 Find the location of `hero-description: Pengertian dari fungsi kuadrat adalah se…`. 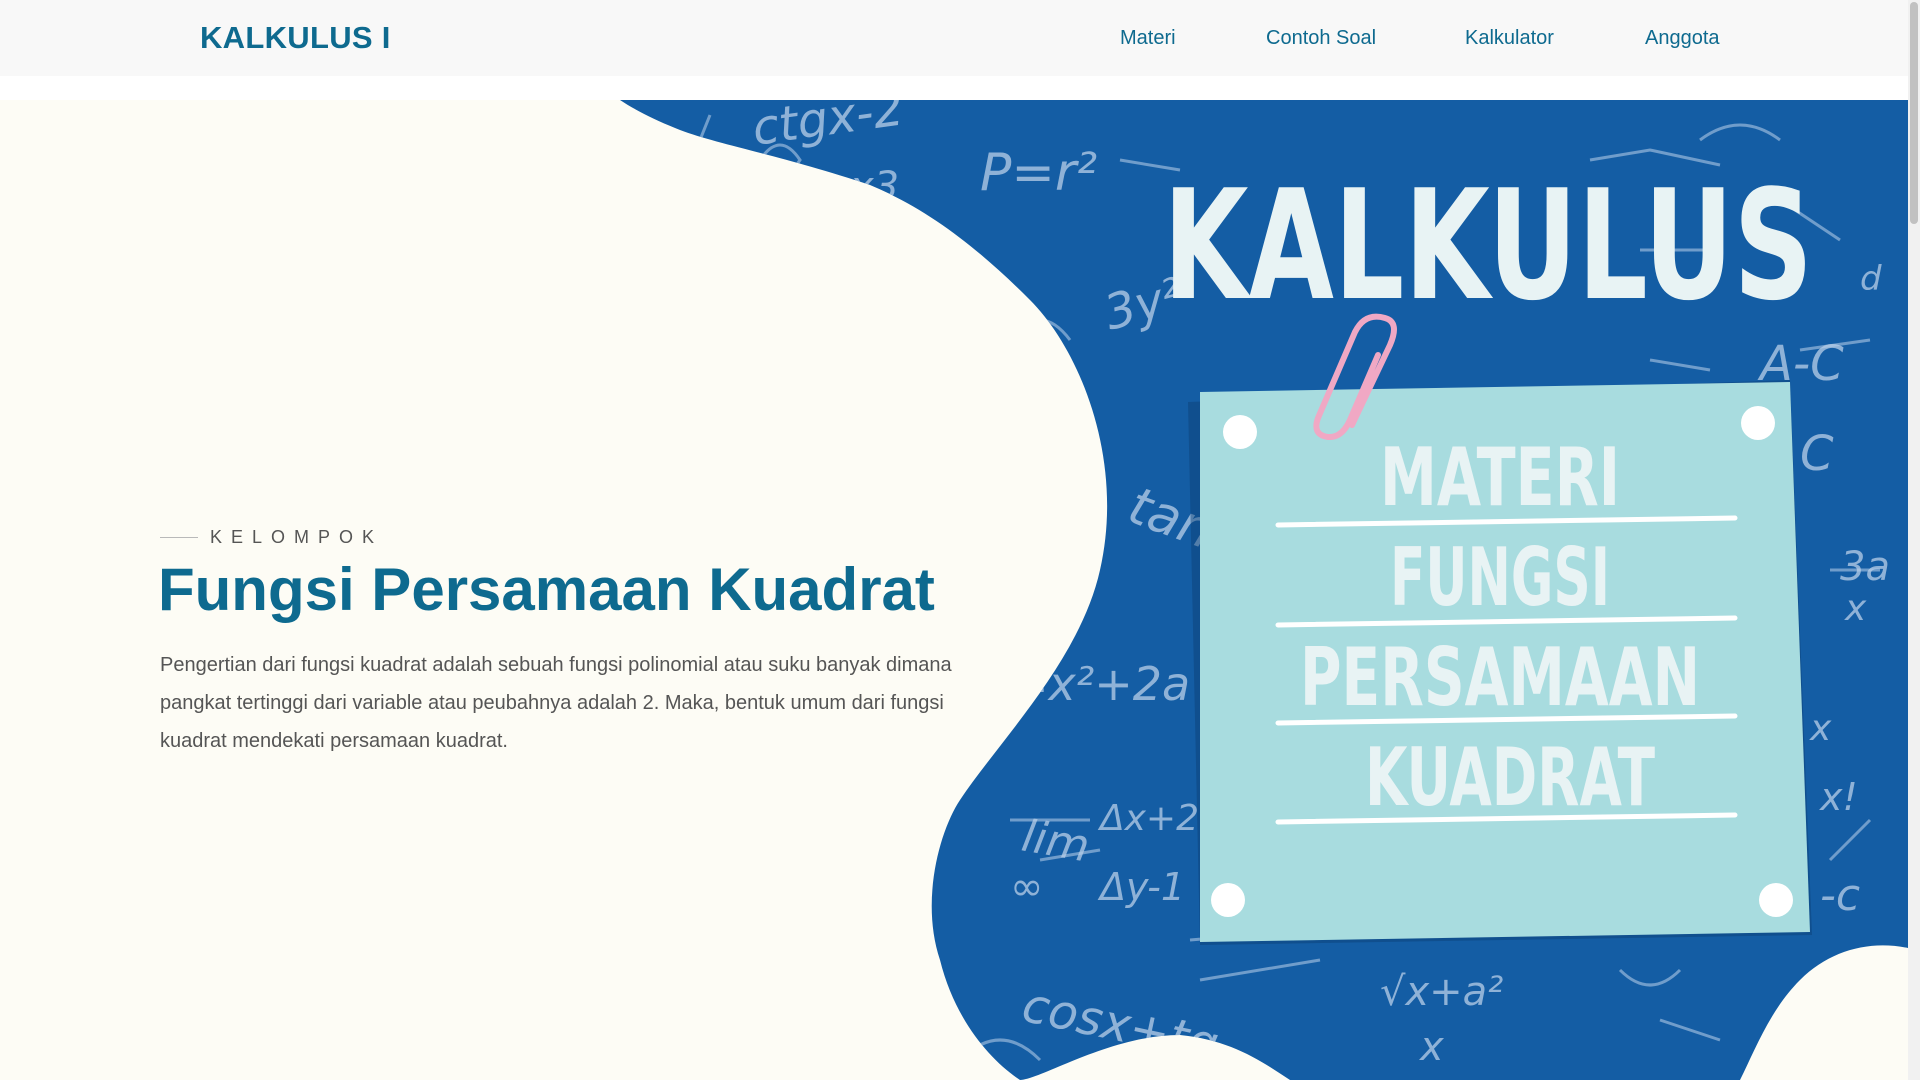

hero-description: Pengertian dari fungsi kuadrat adalah se… is located at coordinates (556, 703).